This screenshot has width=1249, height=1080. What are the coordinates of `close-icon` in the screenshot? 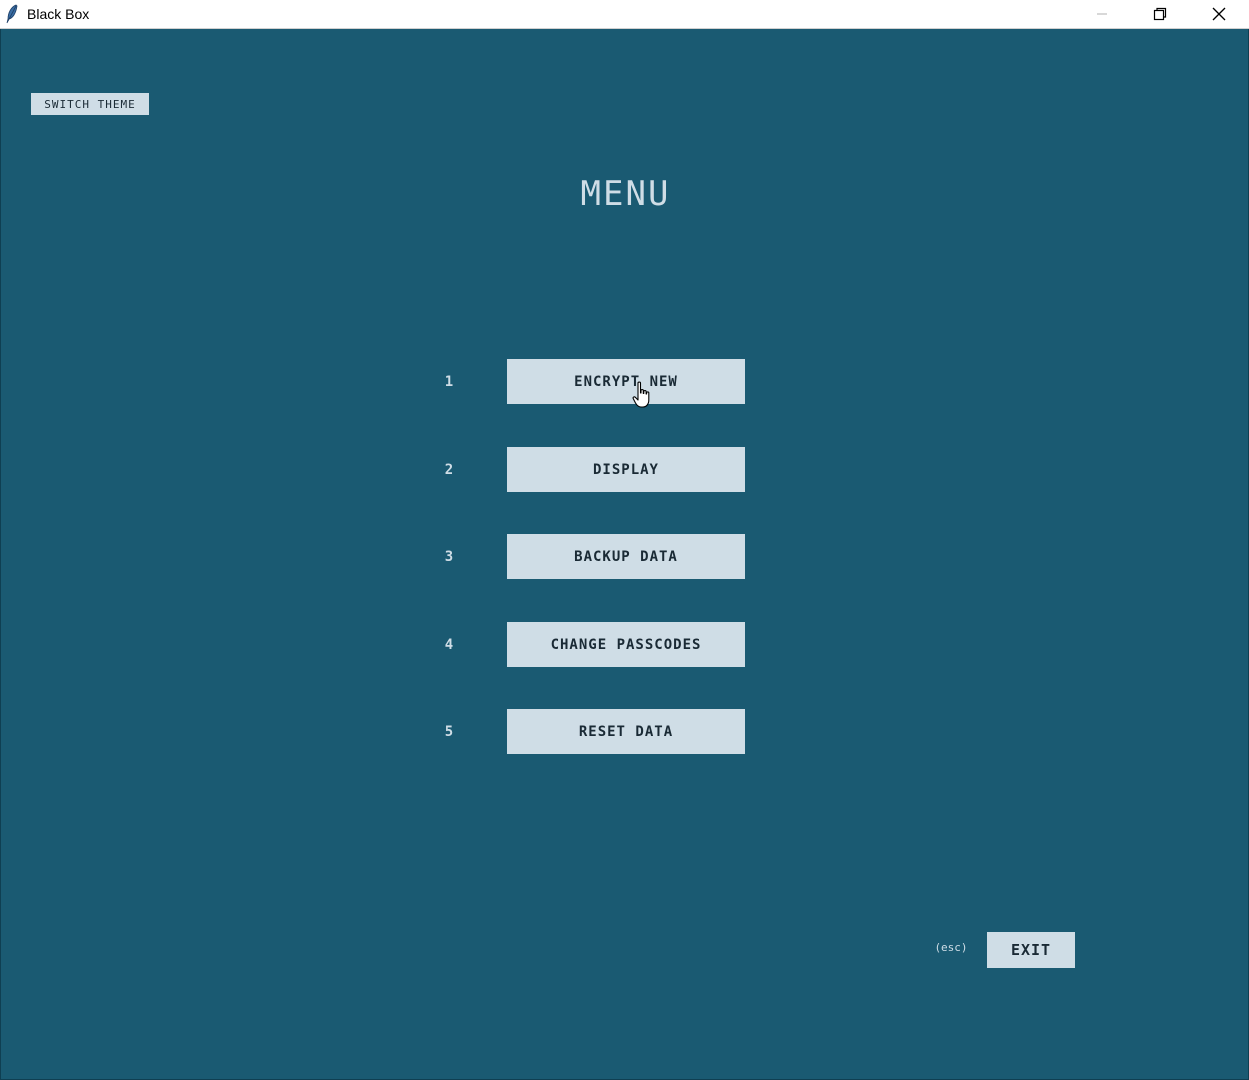 It's located at (1219, 14).